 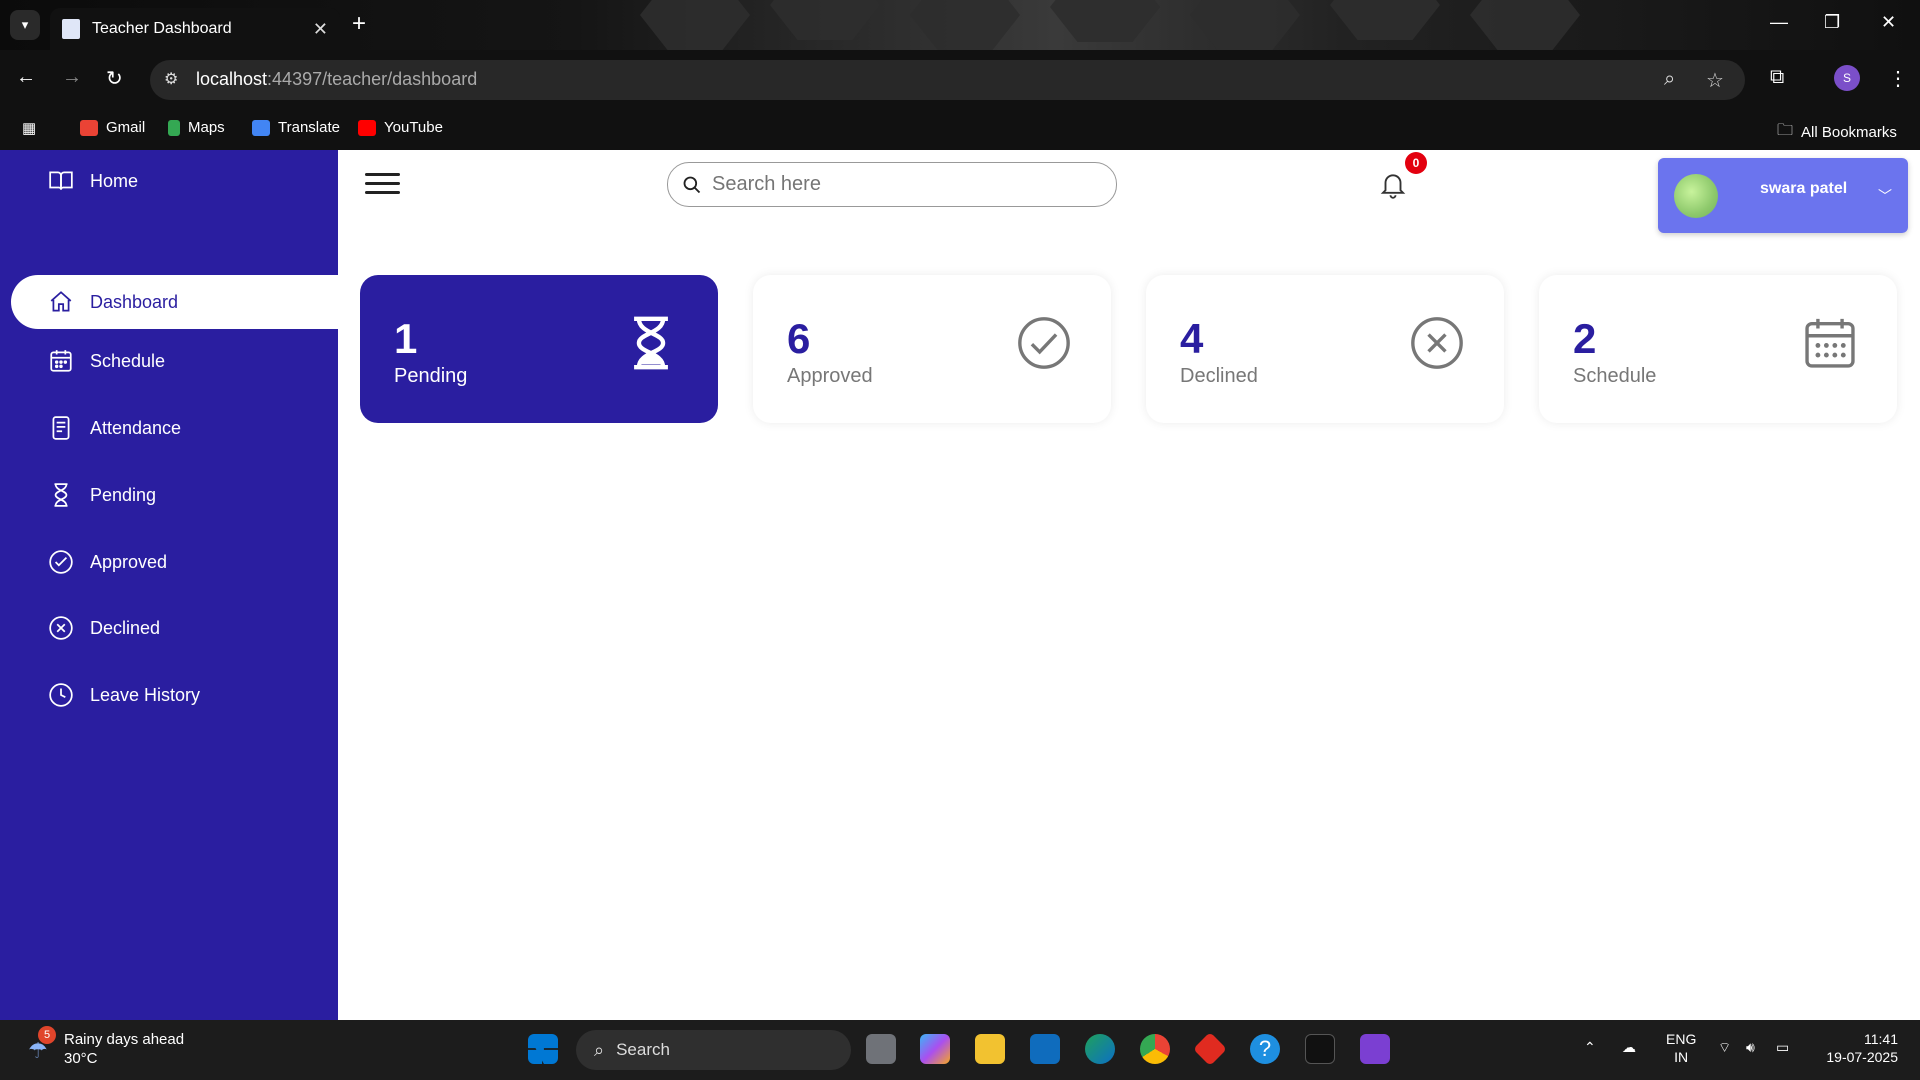 I want to click on show-hidden-icons: ⌃, so click(x=1590, y=1047).